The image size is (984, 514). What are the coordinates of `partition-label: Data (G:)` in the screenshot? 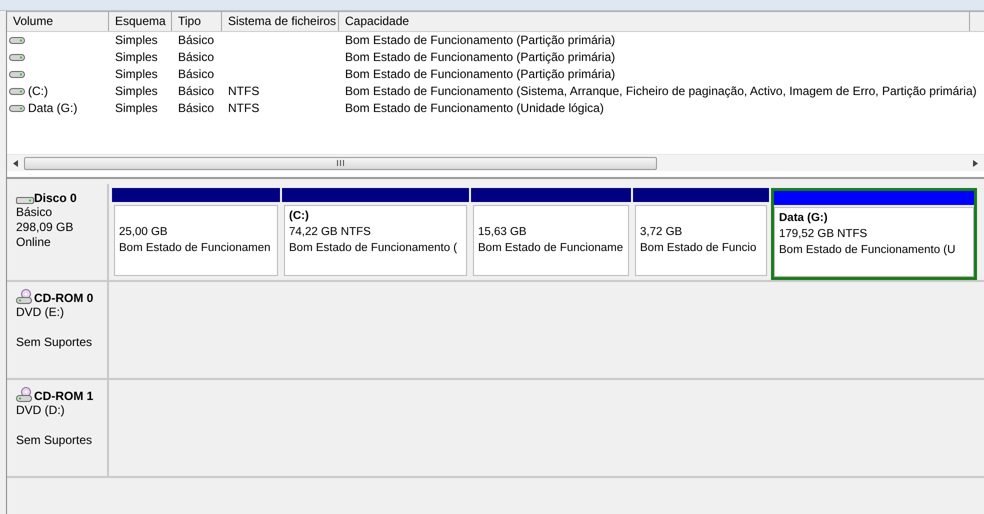 It's located at (804, 218).